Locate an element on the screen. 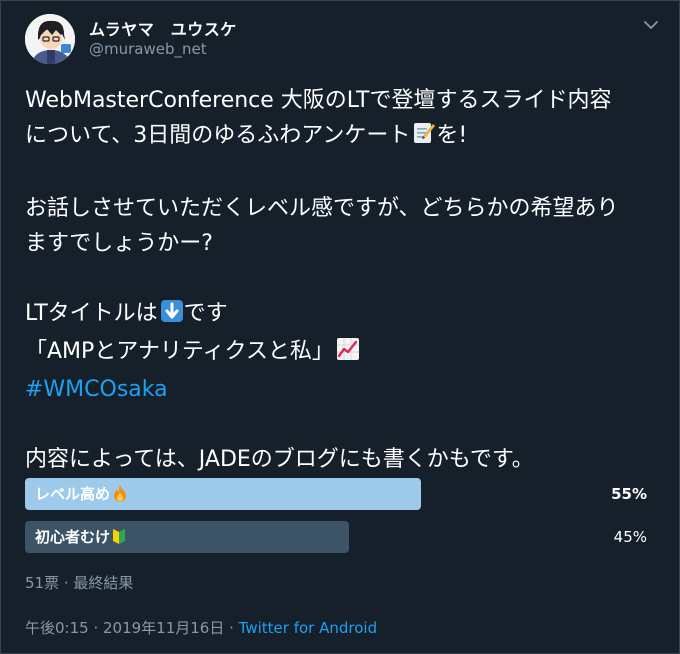  down-arrow-icon is located at coordinates (172, 316).